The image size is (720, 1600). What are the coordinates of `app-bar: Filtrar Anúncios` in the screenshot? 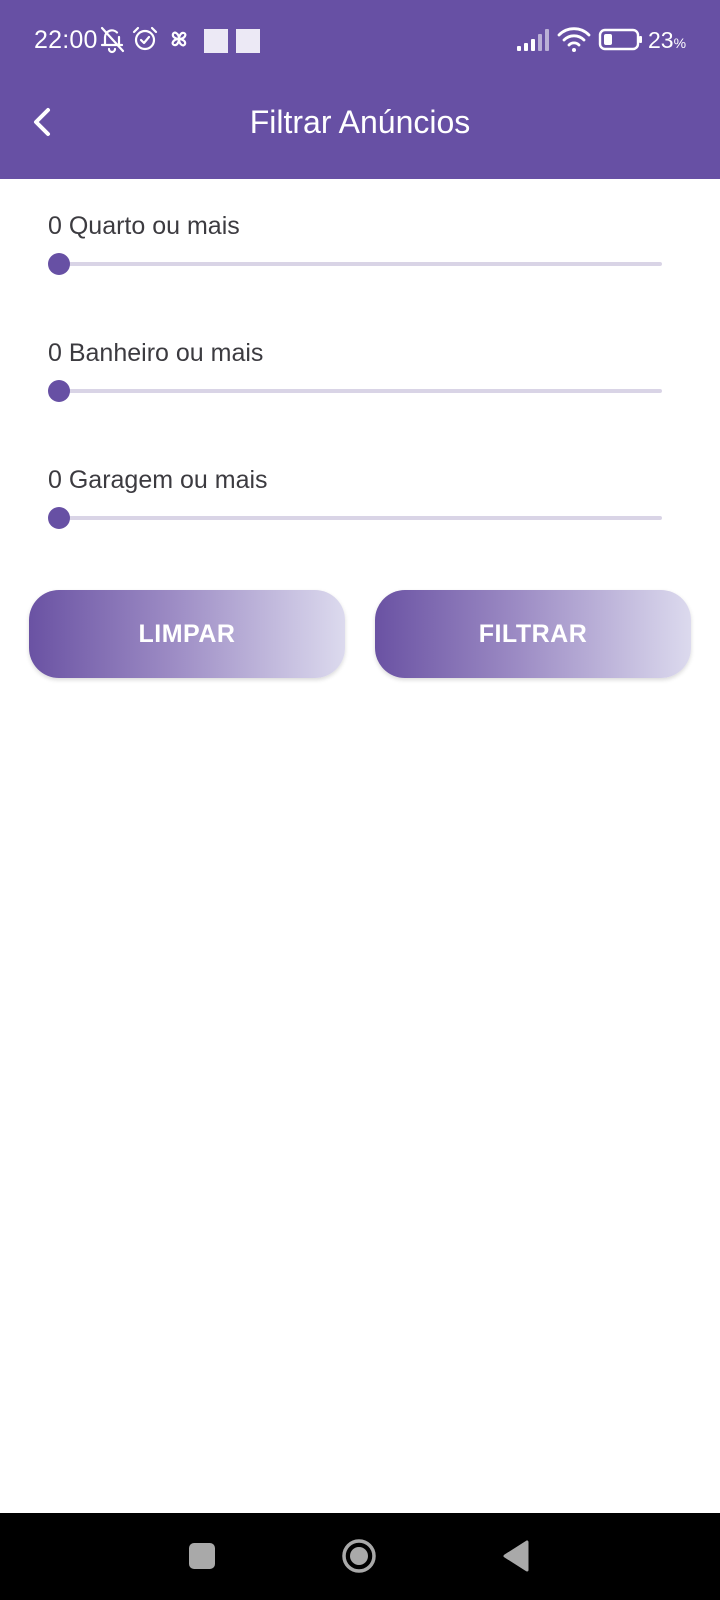 It's located at (360, 131).